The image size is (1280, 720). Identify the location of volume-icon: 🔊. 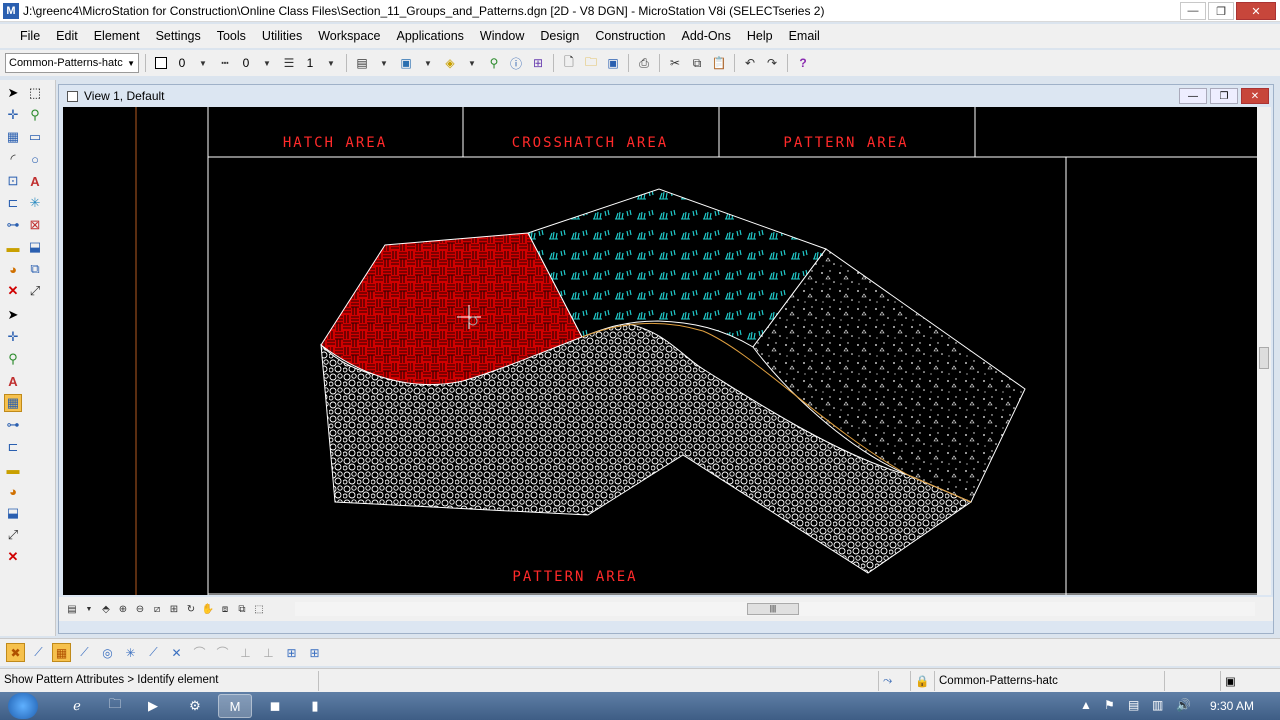
(1183, 705).